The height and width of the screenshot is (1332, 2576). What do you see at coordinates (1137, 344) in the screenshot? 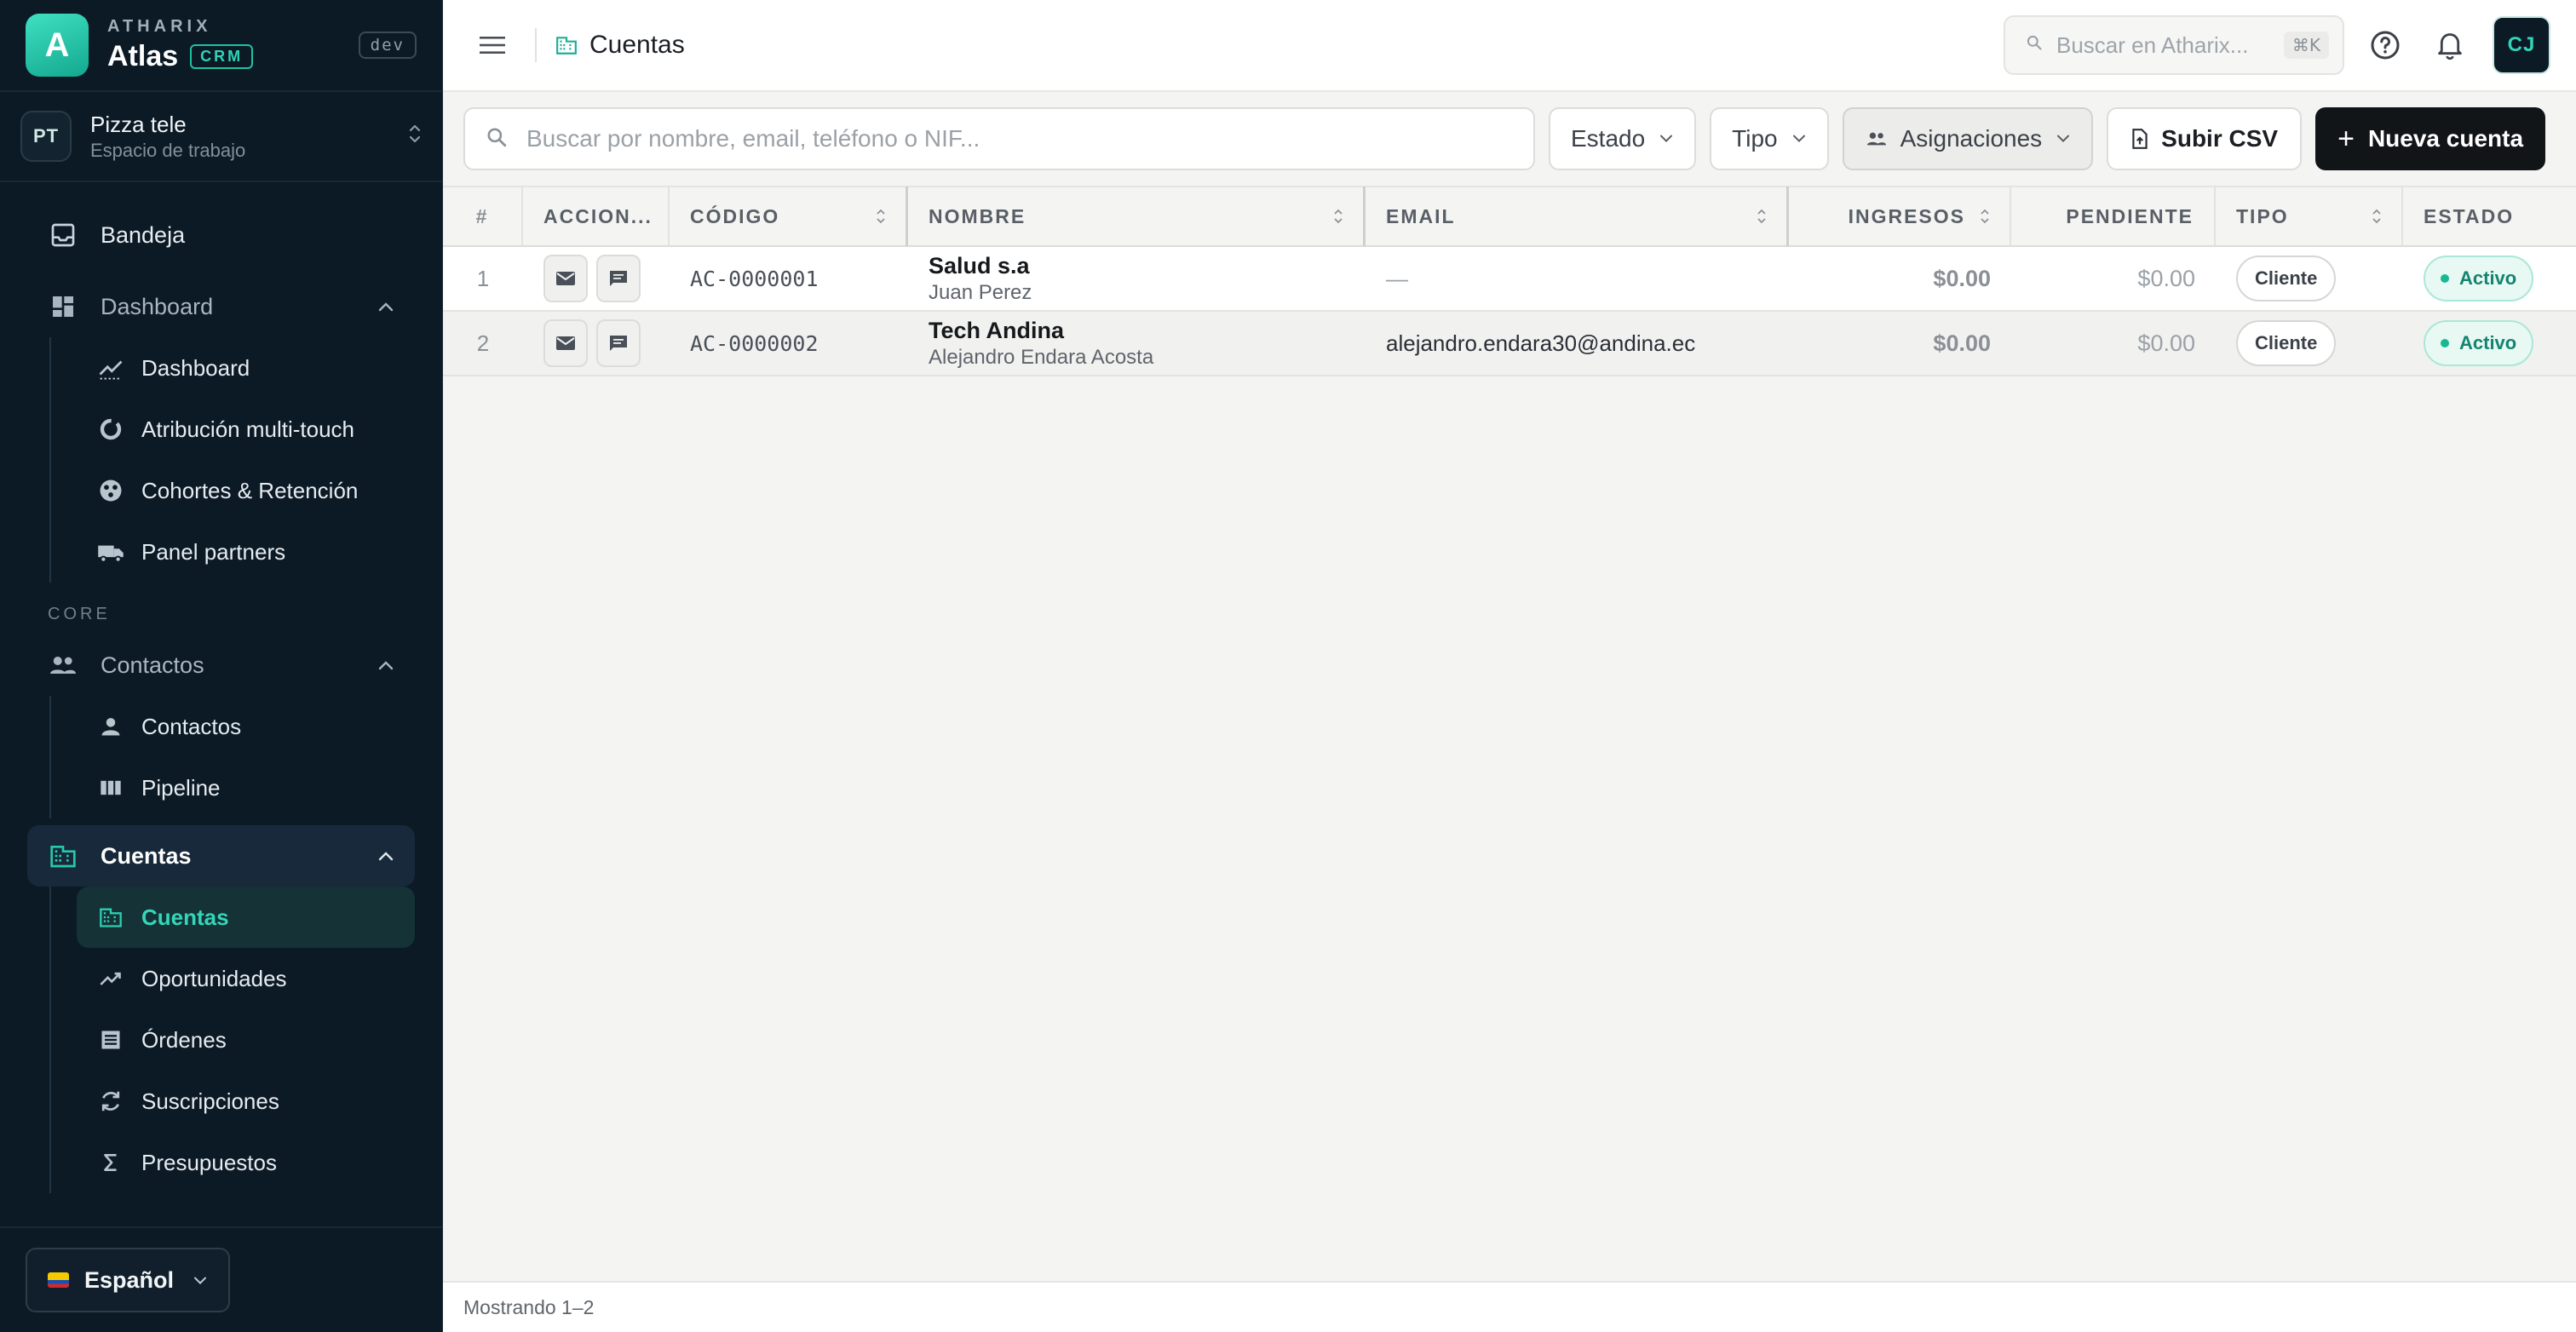
I see `account-name-cell: Tech Andina Alejandro Endara Acosta` at bounding box center [1137, 344].